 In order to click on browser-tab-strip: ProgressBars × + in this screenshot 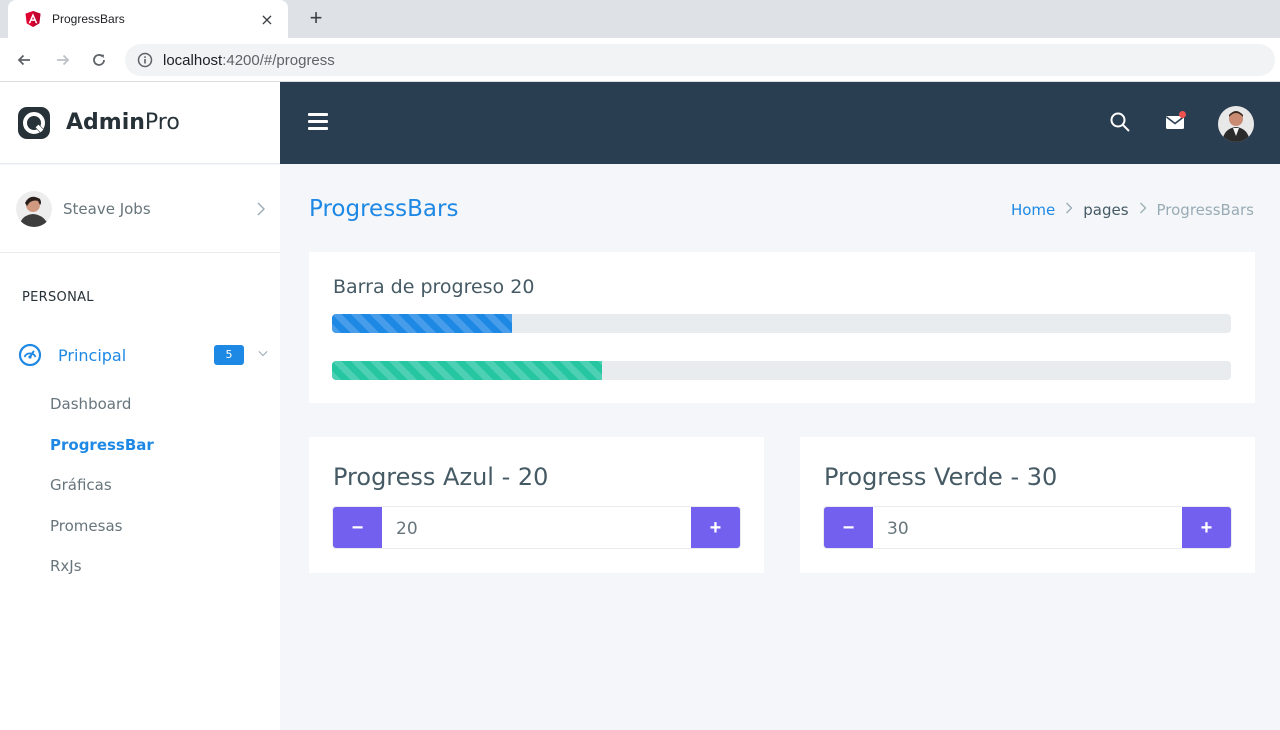, I will do `click(640, 19)`.